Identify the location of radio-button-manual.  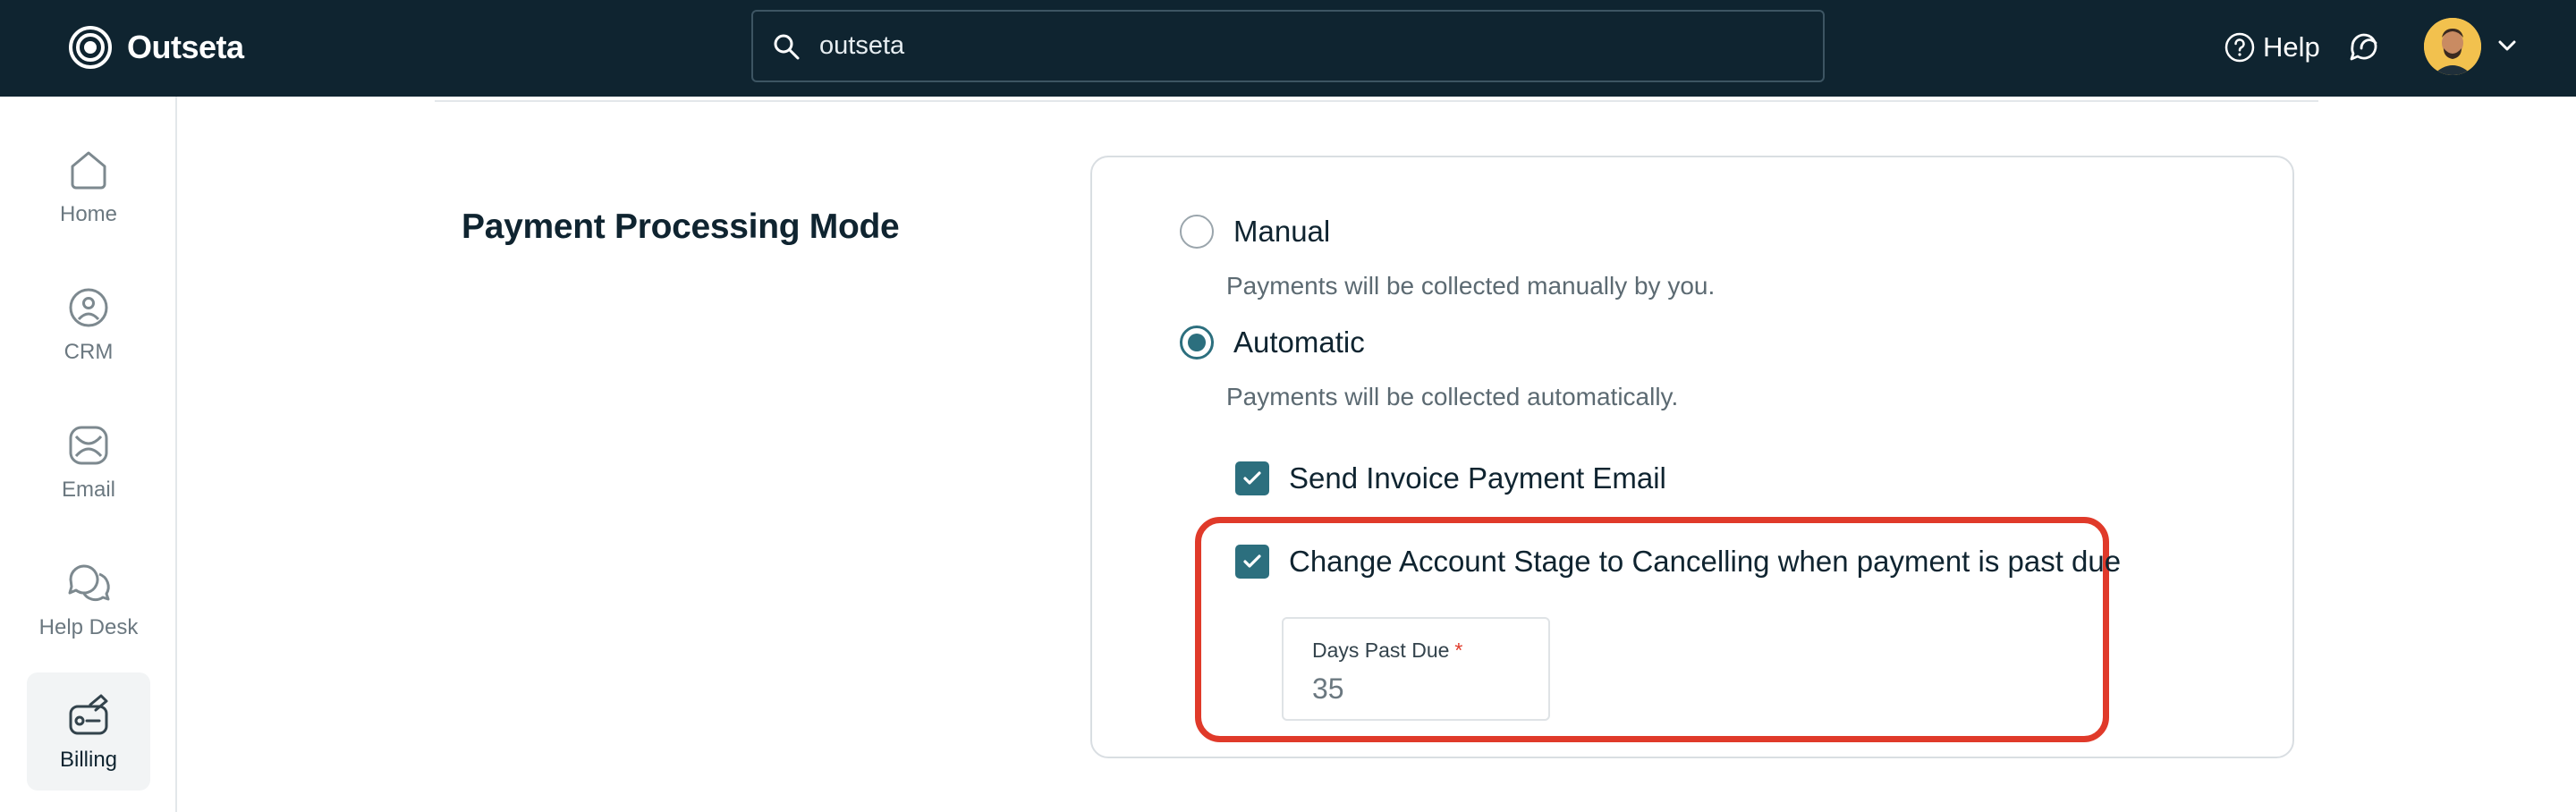
(1197, 232).